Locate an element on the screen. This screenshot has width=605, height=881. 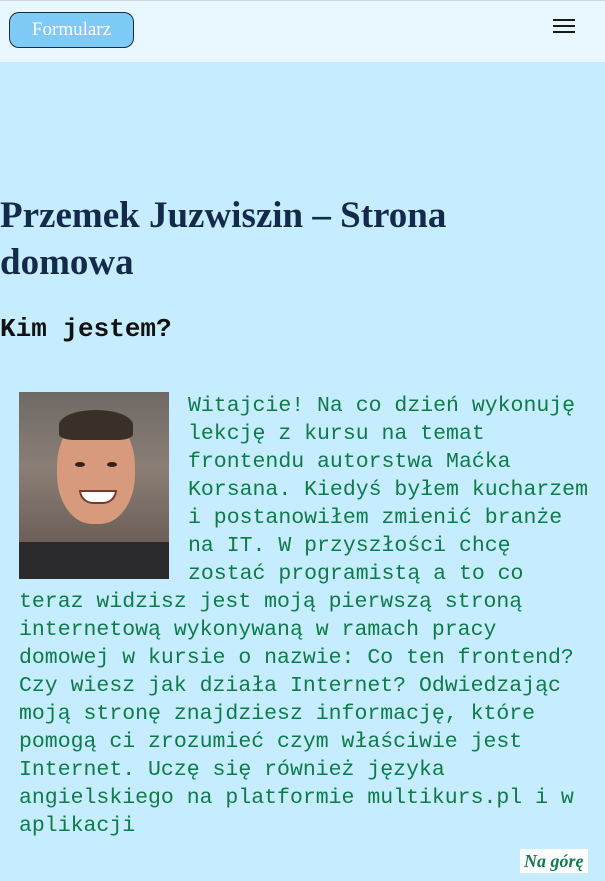
back-to-top-link: Na górę is located at coordinates (554, 861).